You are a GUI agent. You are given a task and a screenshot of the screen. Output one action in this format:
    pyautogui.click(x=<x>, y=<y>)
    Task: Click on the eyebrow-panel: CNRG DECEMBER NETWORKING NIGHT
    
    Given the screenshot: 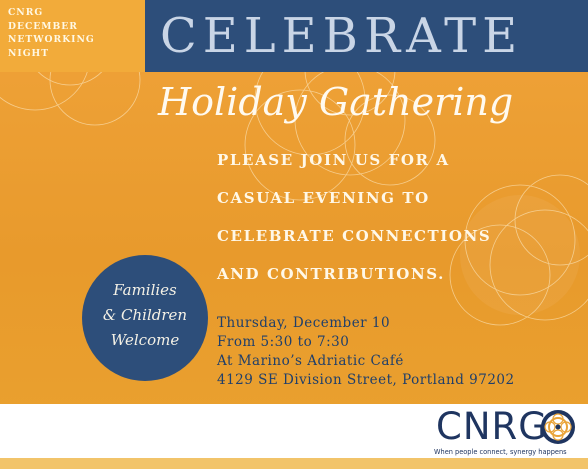 What is the action you would take?
    pyautogui.click(x=72, y=36)
    